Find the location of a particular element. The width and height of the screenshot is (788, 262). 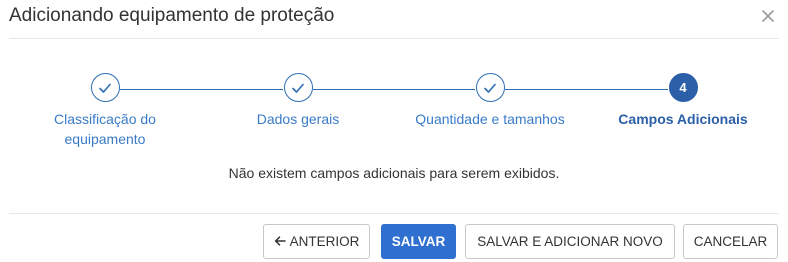

save-button-label: SALVAR is located at coordinates (418, 241).